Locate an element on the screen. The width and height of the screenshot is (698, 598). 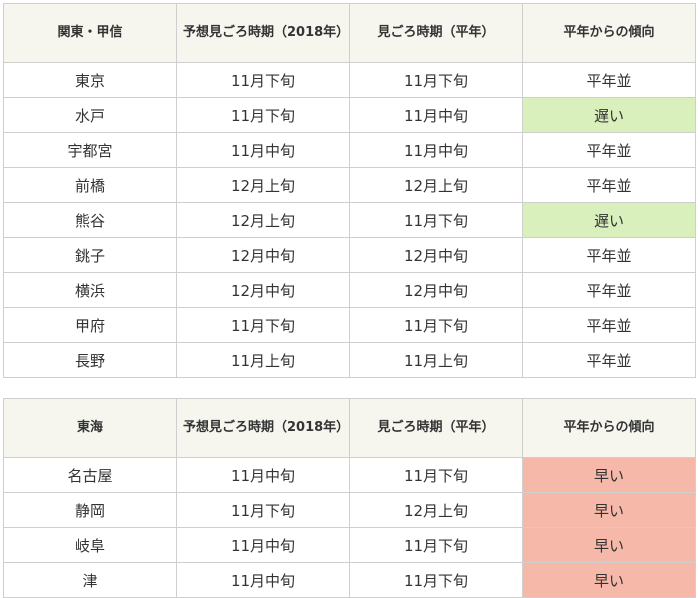
table-row: 銚子 12月中旬 12月中旬 平年並 is located at coordinates (349, 255).